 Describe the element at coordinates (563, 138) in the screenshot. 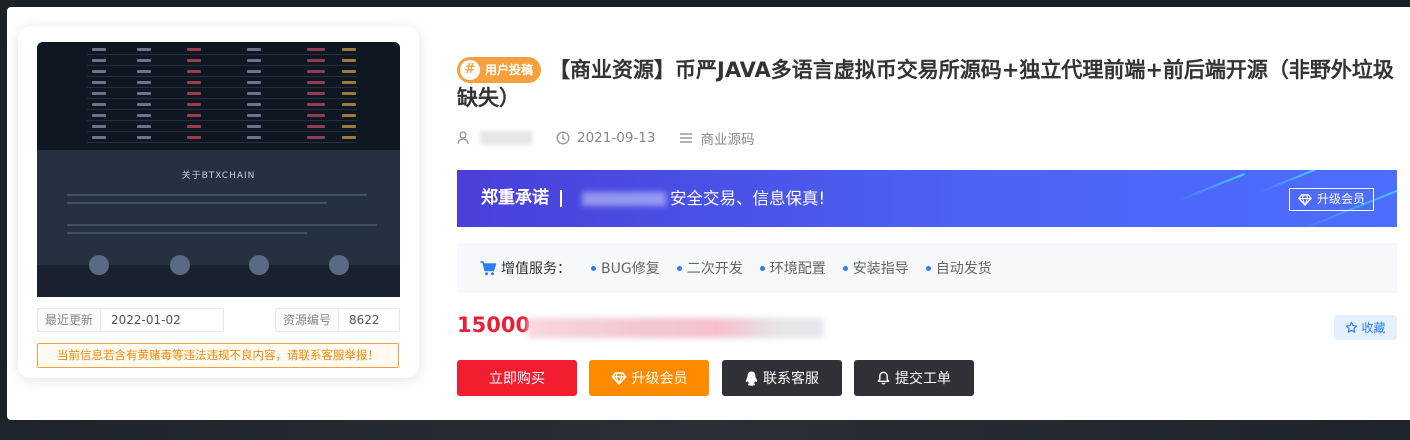

I see `clock-icon` at that location.